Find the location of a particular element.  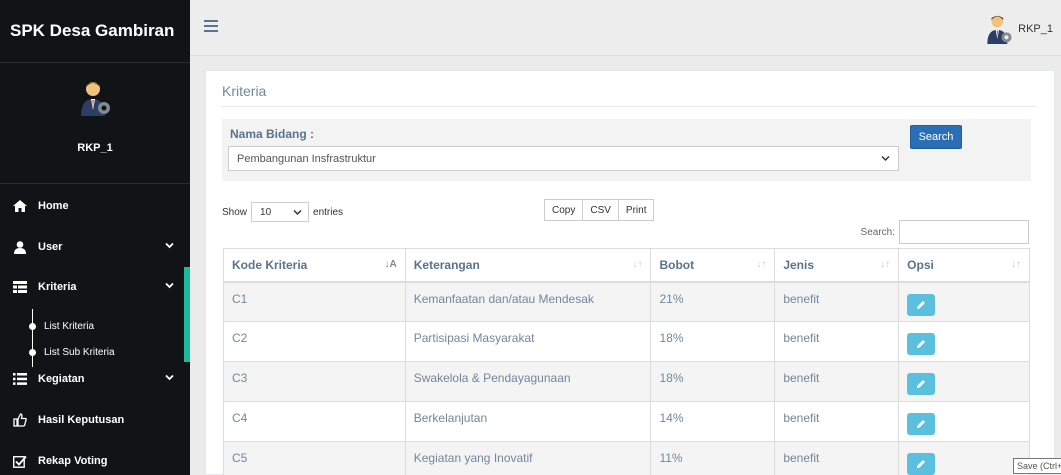

header-label: Bobot is located at coordinates (677, 264).